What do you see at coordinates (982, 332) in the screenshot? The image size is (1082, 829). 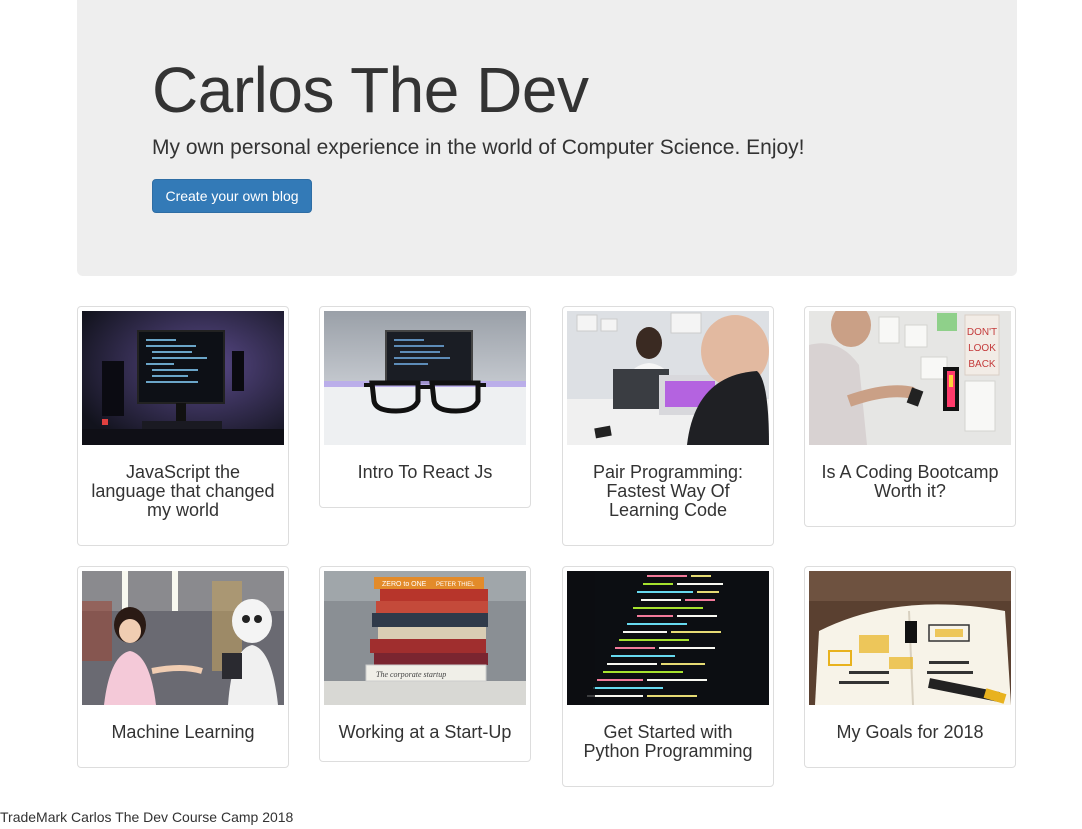 I see `poster-text: DON'T` at bounding box center [982, 332].